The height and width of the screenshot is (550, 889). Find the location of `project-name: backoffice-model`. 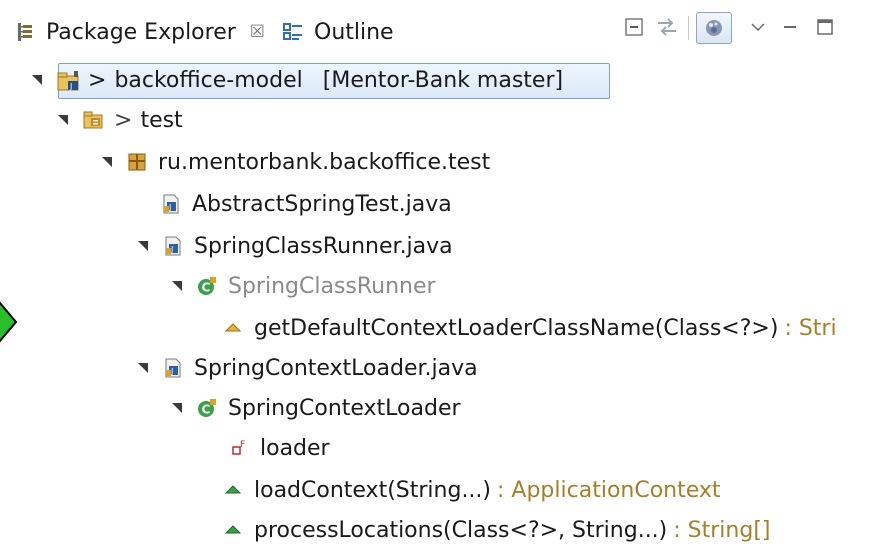

project-name: backoffice-model is located at coordinates (208, 80).